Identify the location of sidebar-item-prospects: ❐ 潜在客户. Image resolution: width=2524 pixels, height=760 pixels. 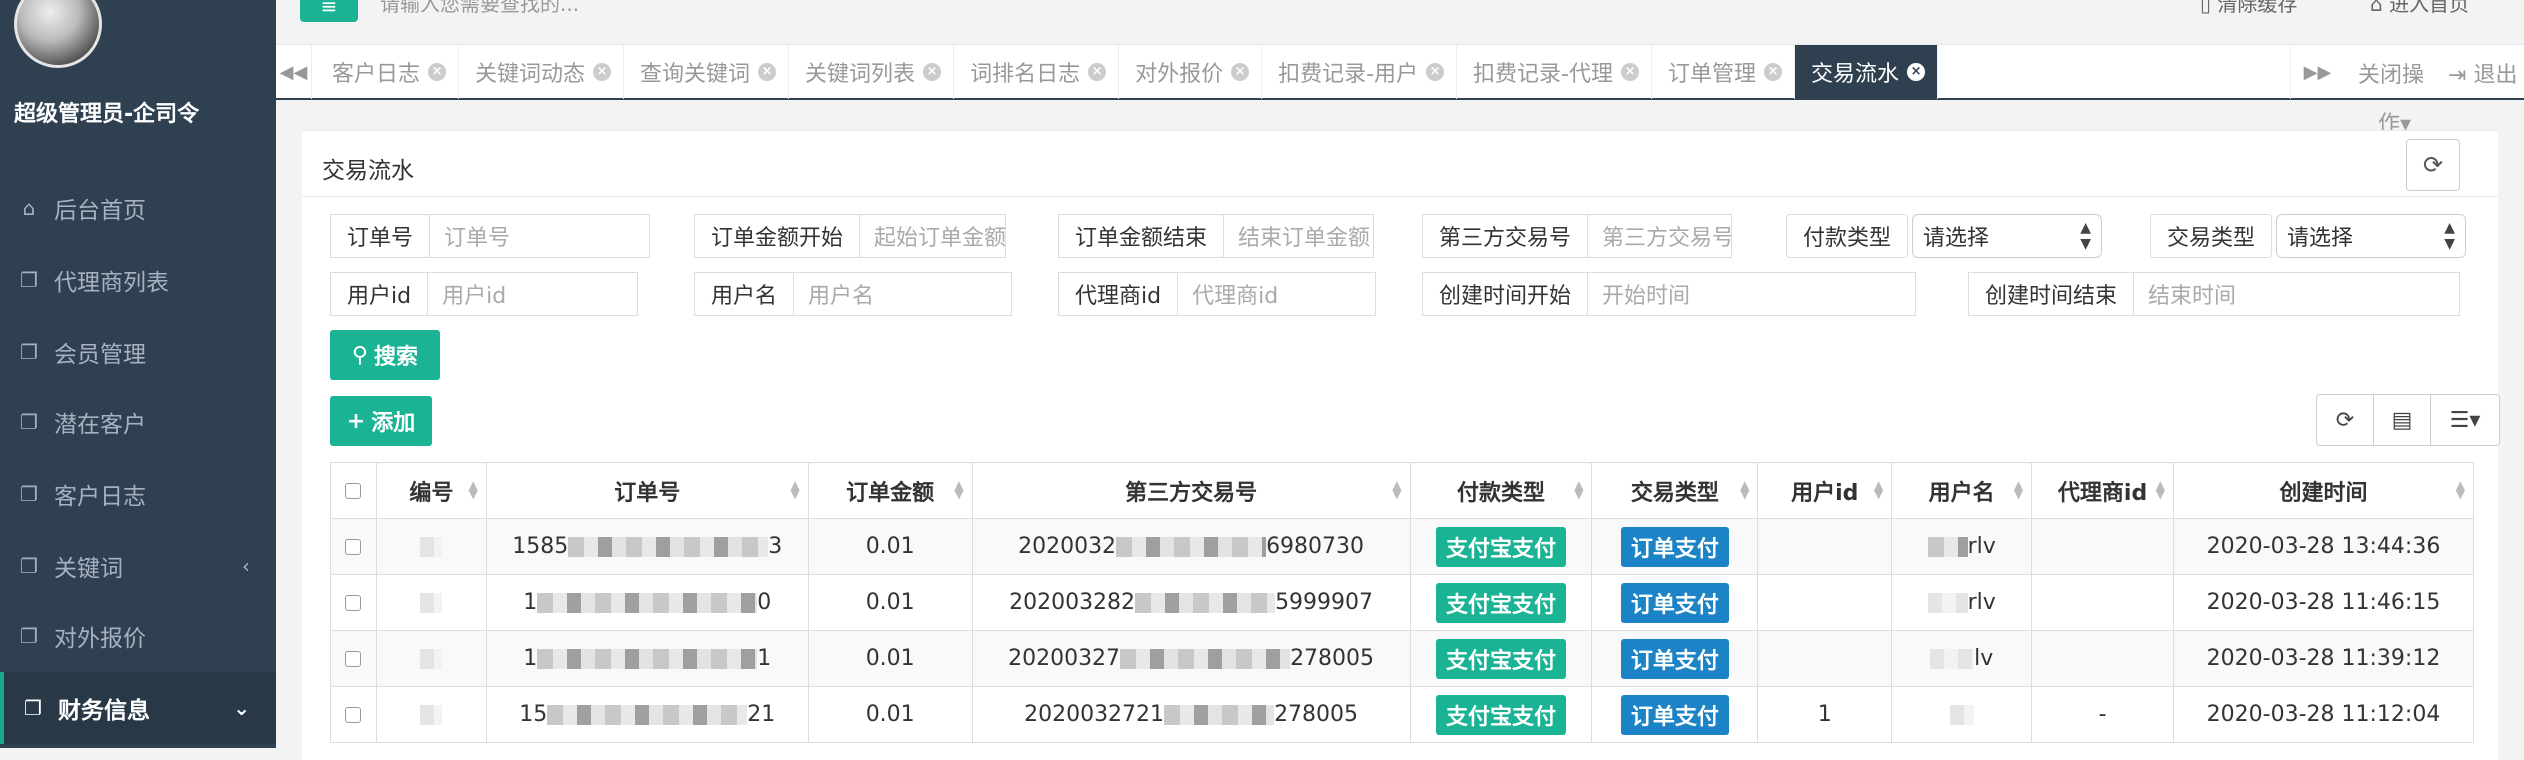
(138, 422).